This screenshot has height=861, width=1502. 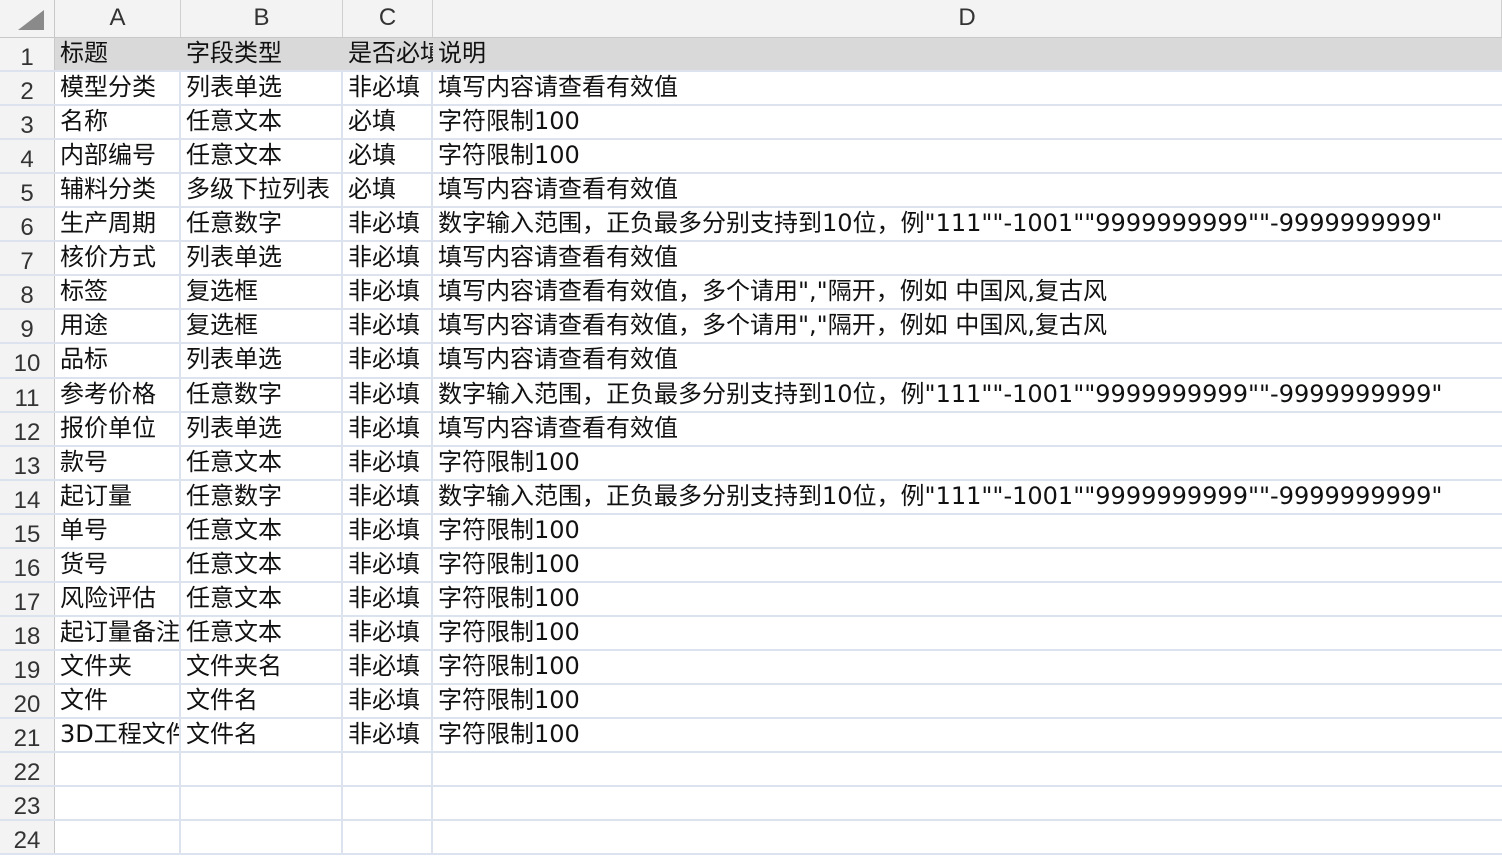 What do you see at coordinates (388, 565) in the screenshot?
I see `cell-c16: 非必填` at bounding box center [388, 565].